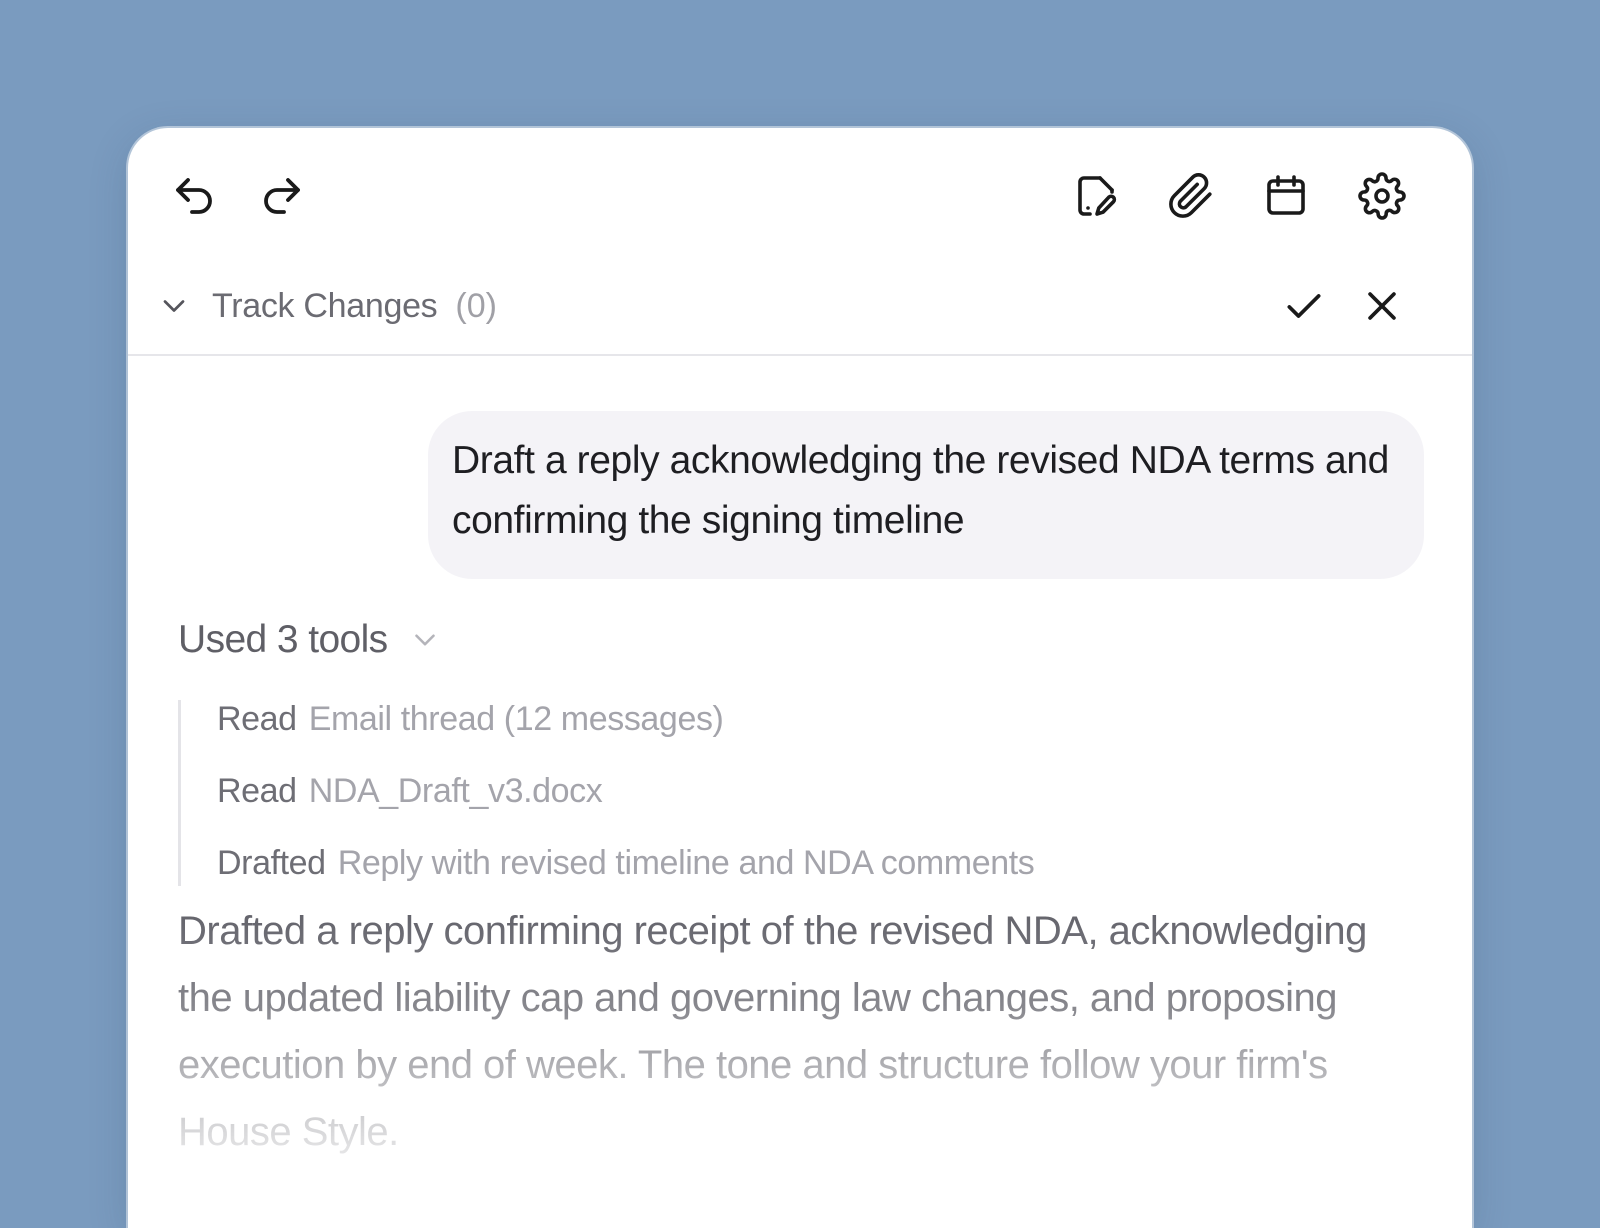 The height and width of the screenshot is (1228, 1600). I want to click on track-changes-toggle: Track Changes (0), so click(326, 306).